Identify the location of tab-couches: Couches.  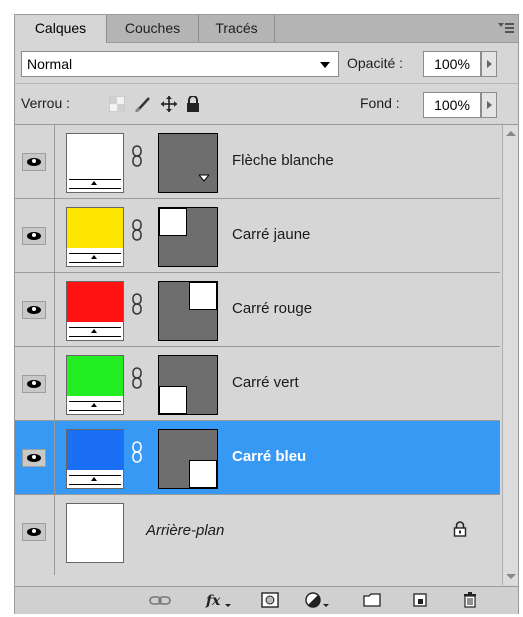
(153, 28).